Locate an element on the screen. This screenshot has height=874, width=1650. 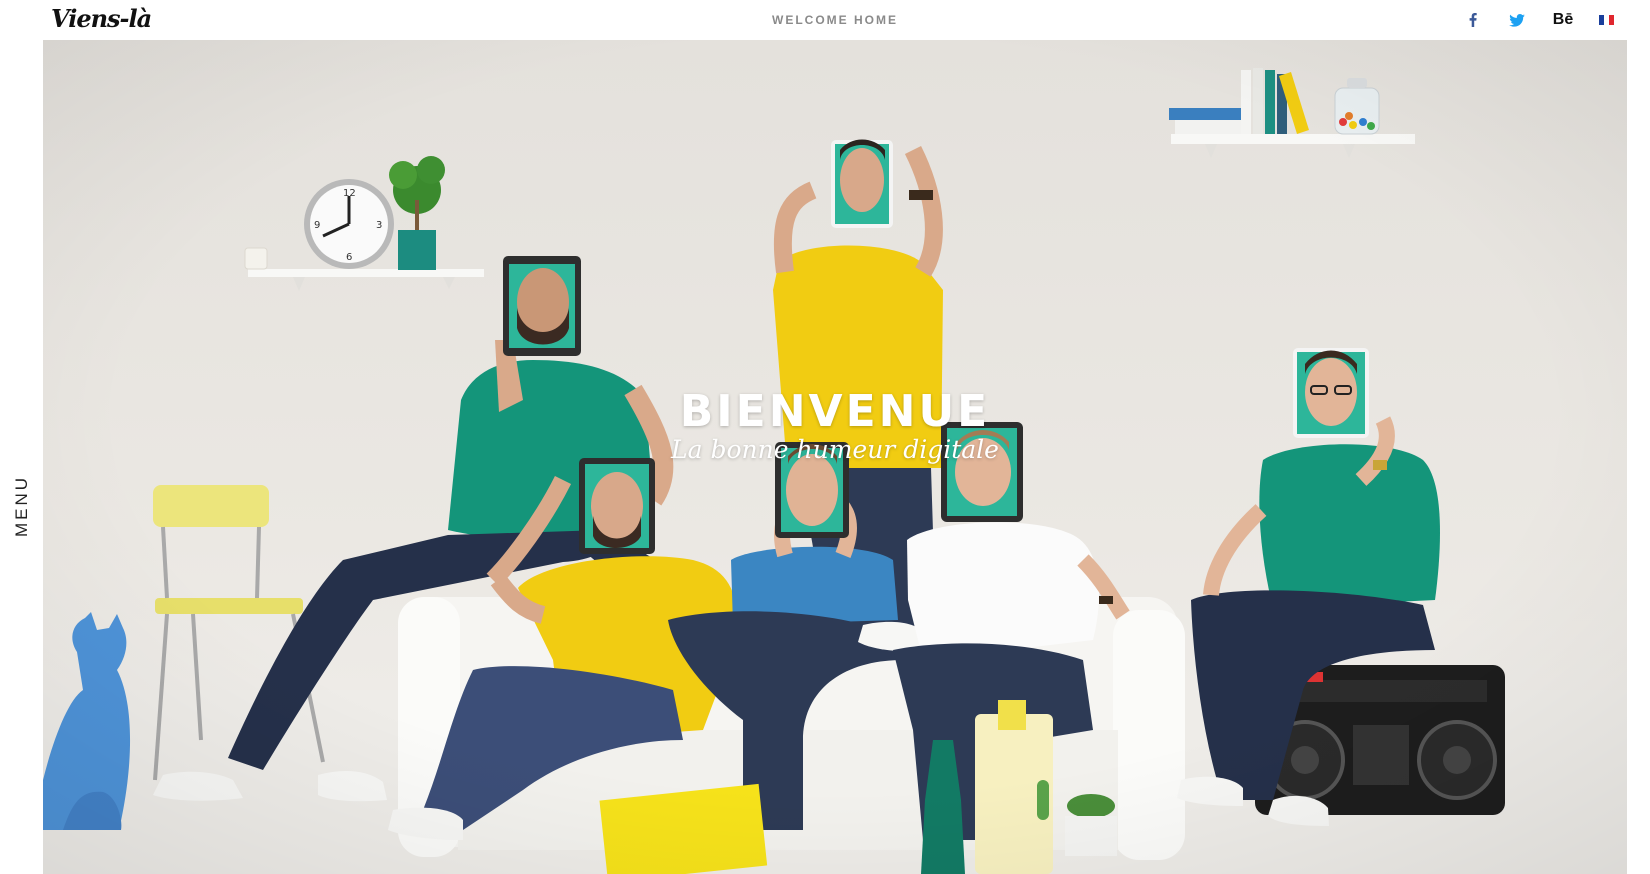
behance-link: Bē is located at coordinates (1563, 20).